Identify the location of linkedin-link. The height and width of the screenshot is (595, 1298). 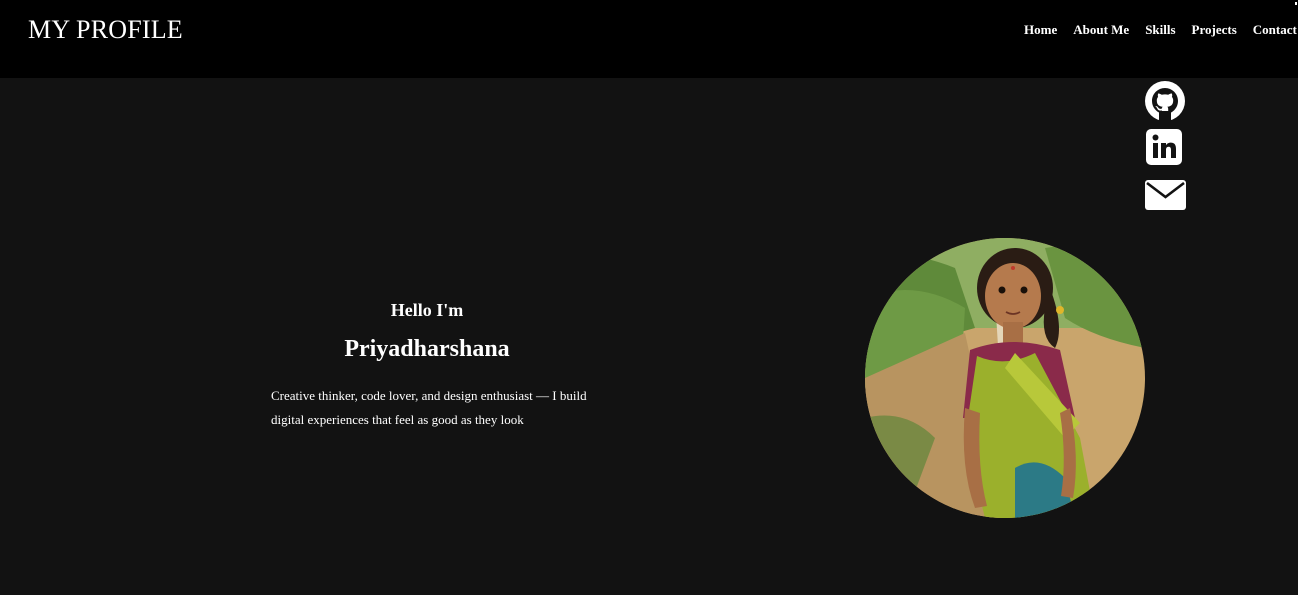
(1165, 148).